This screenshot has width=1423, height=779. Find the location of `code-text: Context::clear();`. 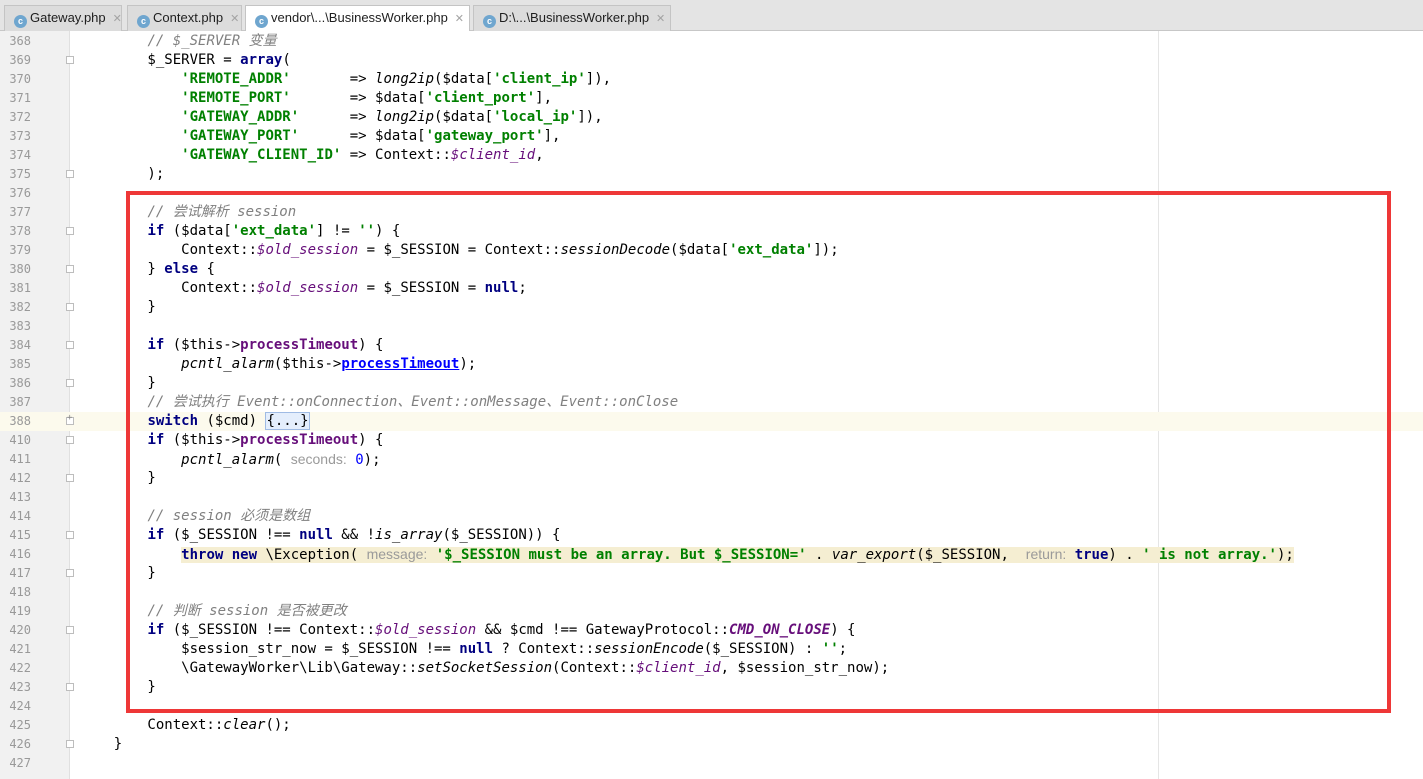

code-text: Context::clear(); is located at coordinates (185, 725).